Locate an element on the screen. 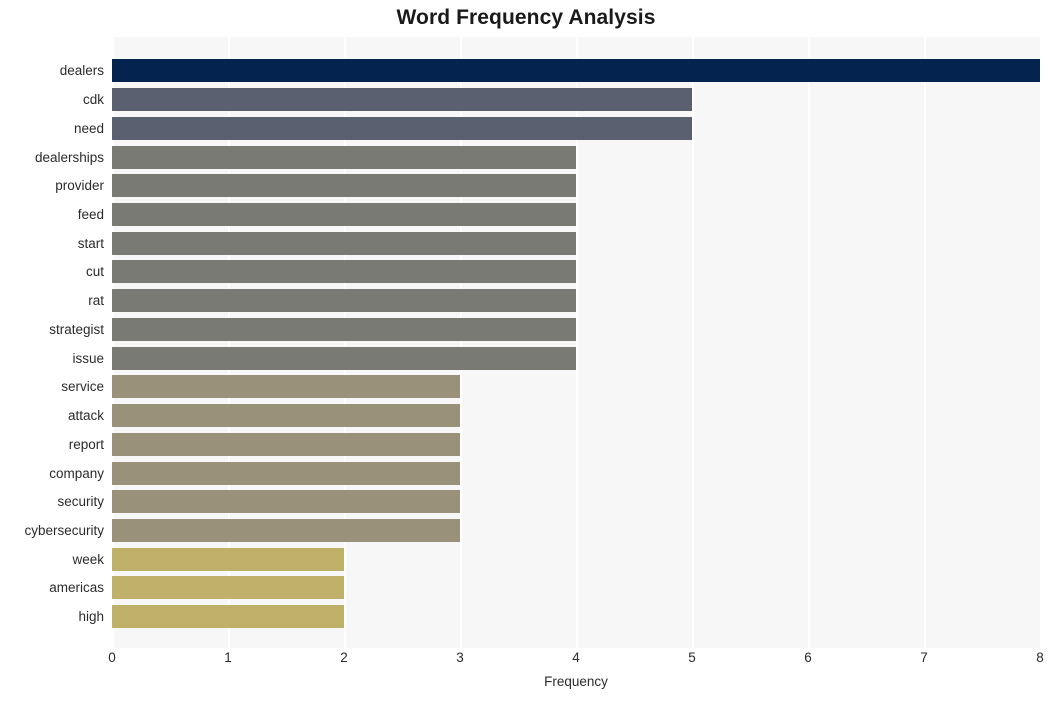 This screenshot has height=701, width=1052. bar-high is located at coordinates (228, 617).